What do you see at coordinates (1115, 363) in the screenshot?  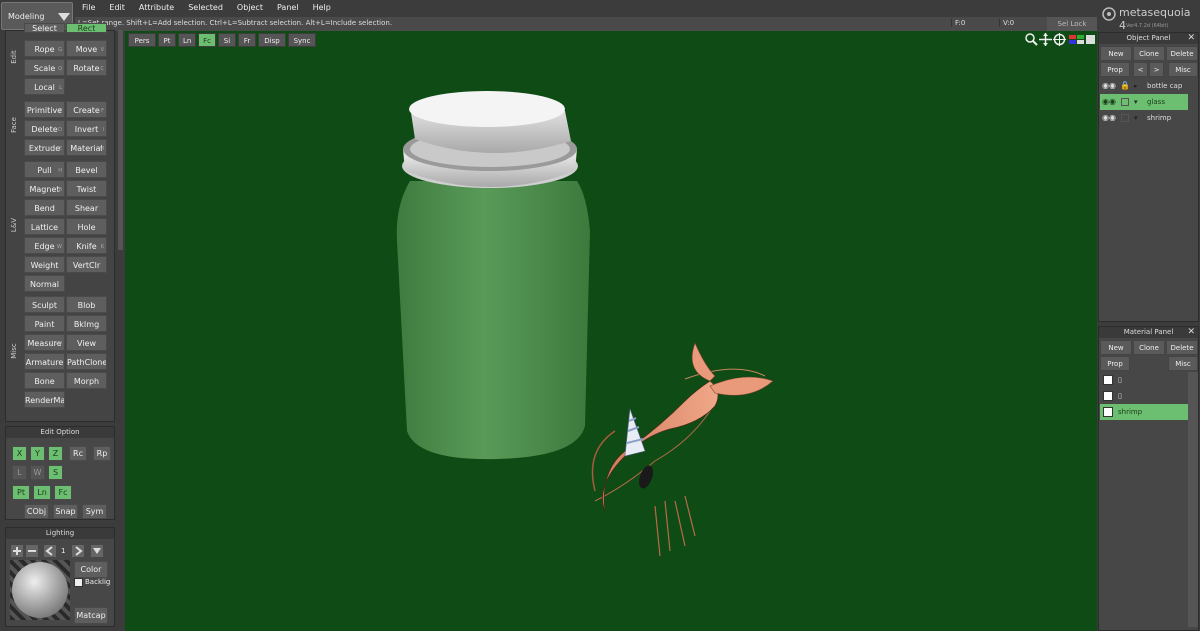 I see `material-prop-button: Prop` at bounding box center [1115, 363].